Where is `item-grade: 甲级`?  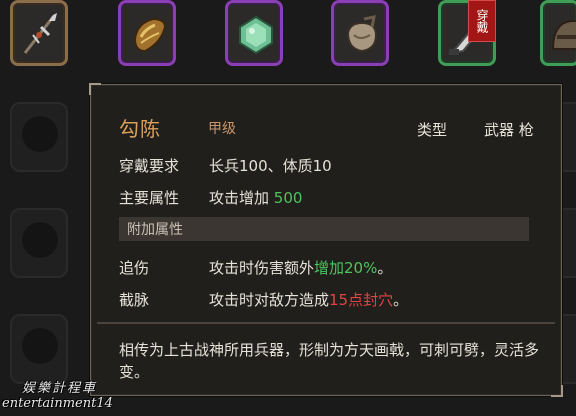 item-grade: 甲级 is located at coordinates (222, 129).